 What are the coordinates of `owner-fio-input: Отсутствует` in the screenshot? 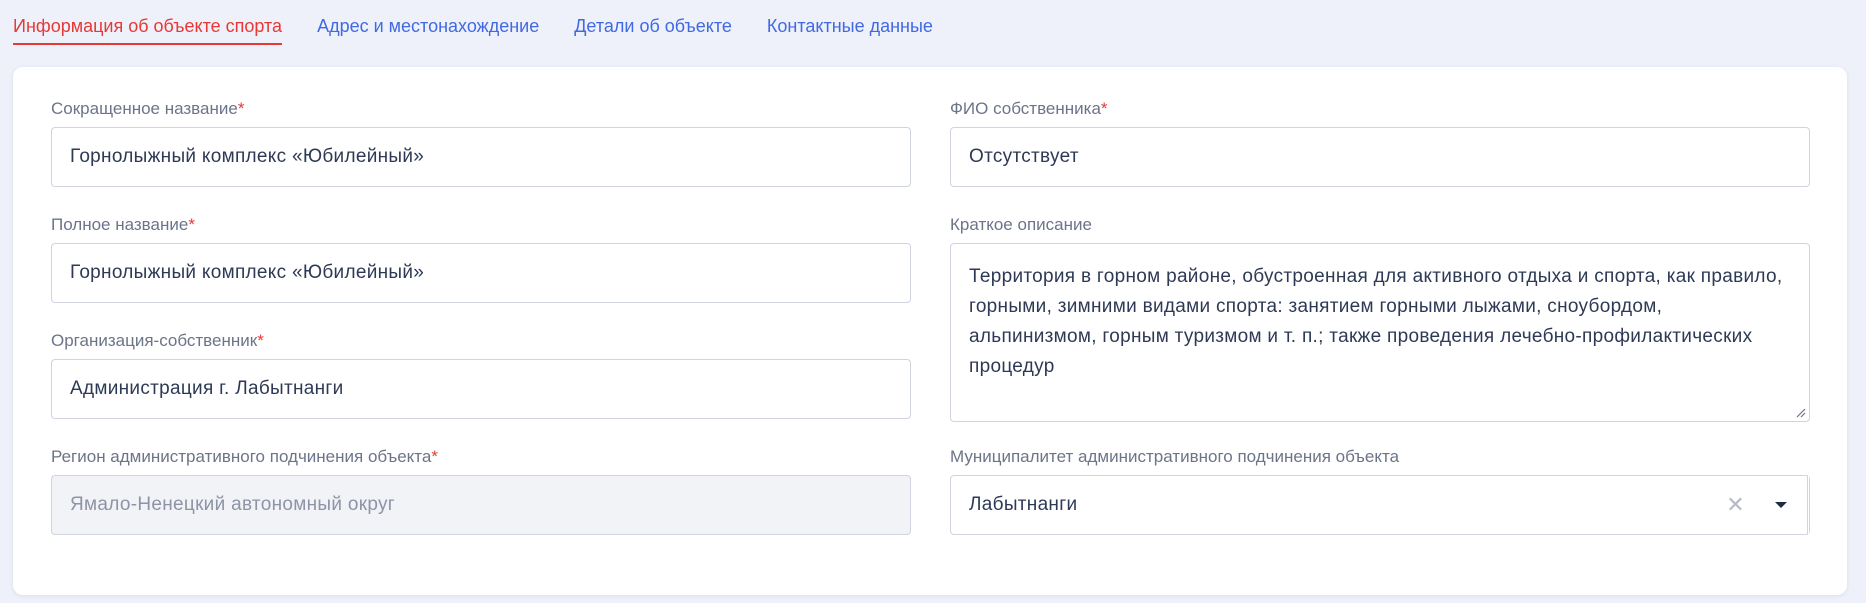 It's located at (1380, 157).